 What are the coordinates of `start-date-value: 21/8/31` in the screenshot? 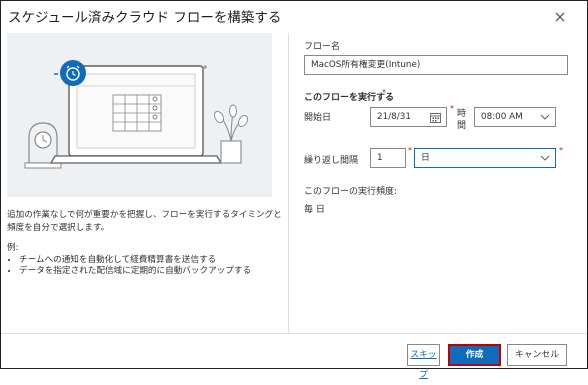 It's located at (394, 117).